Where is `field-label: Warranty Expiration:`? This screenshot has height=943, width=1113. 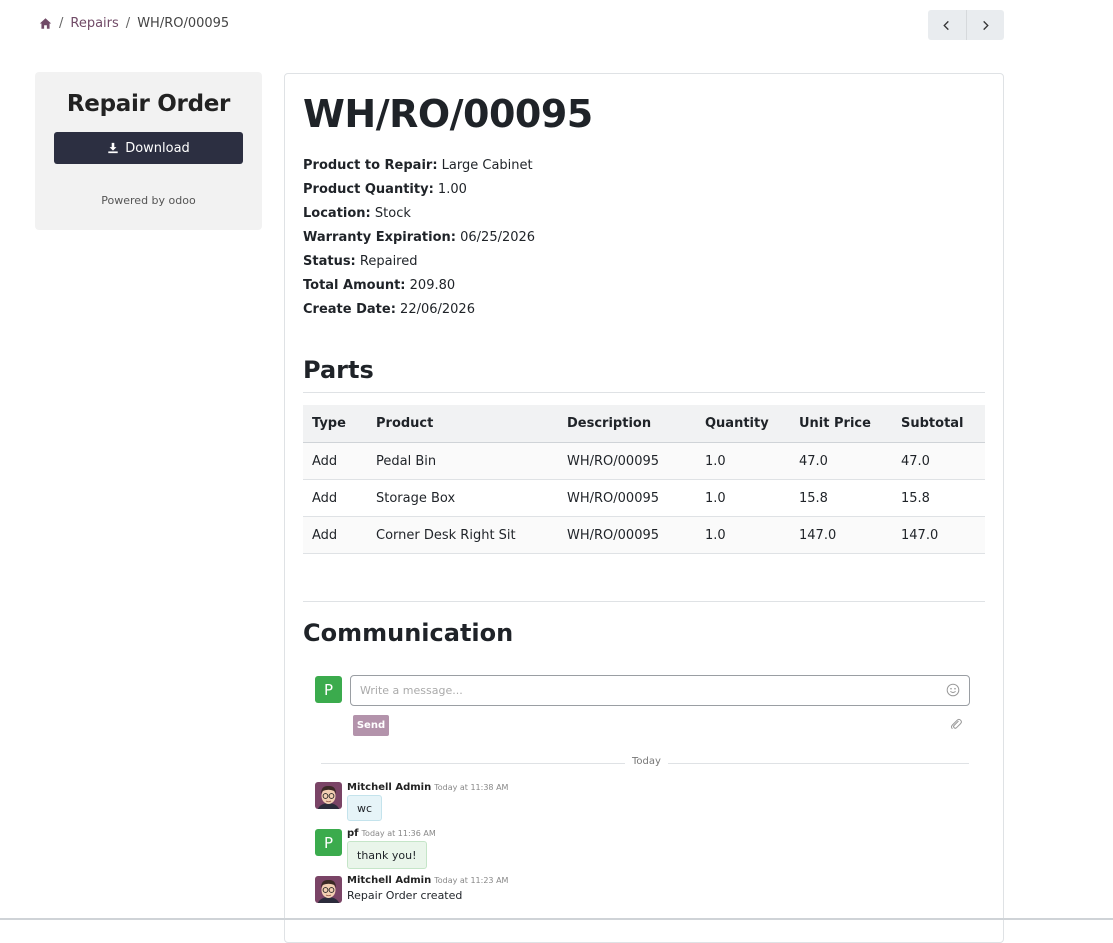
field-label: Warranty Expiration: is located at coordinates (379, 237).